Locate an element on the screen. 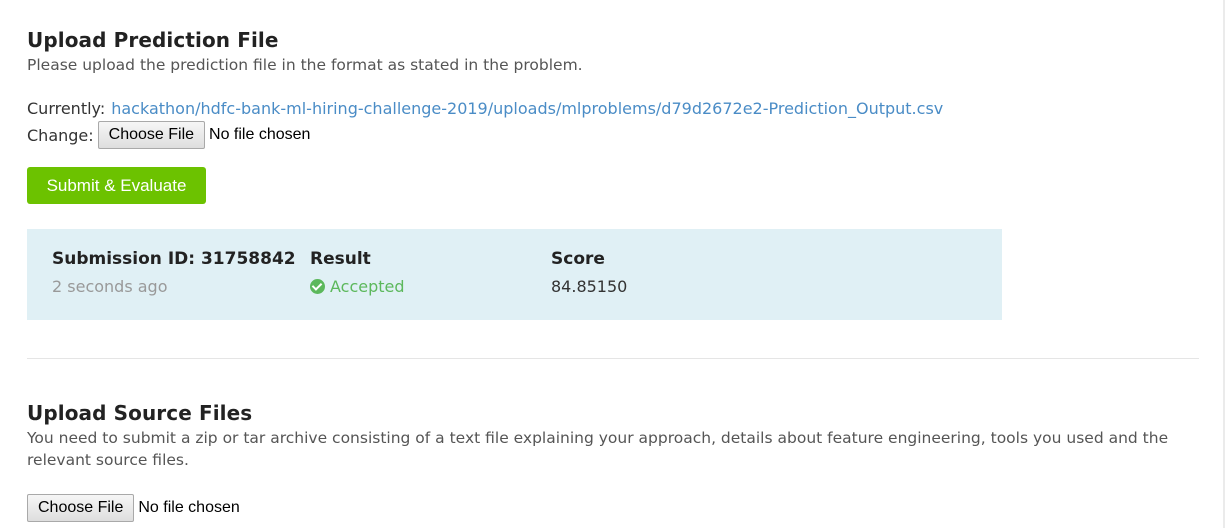 The image size is (1227, 528). check-circle-icon is located at coordinates (317, 286).